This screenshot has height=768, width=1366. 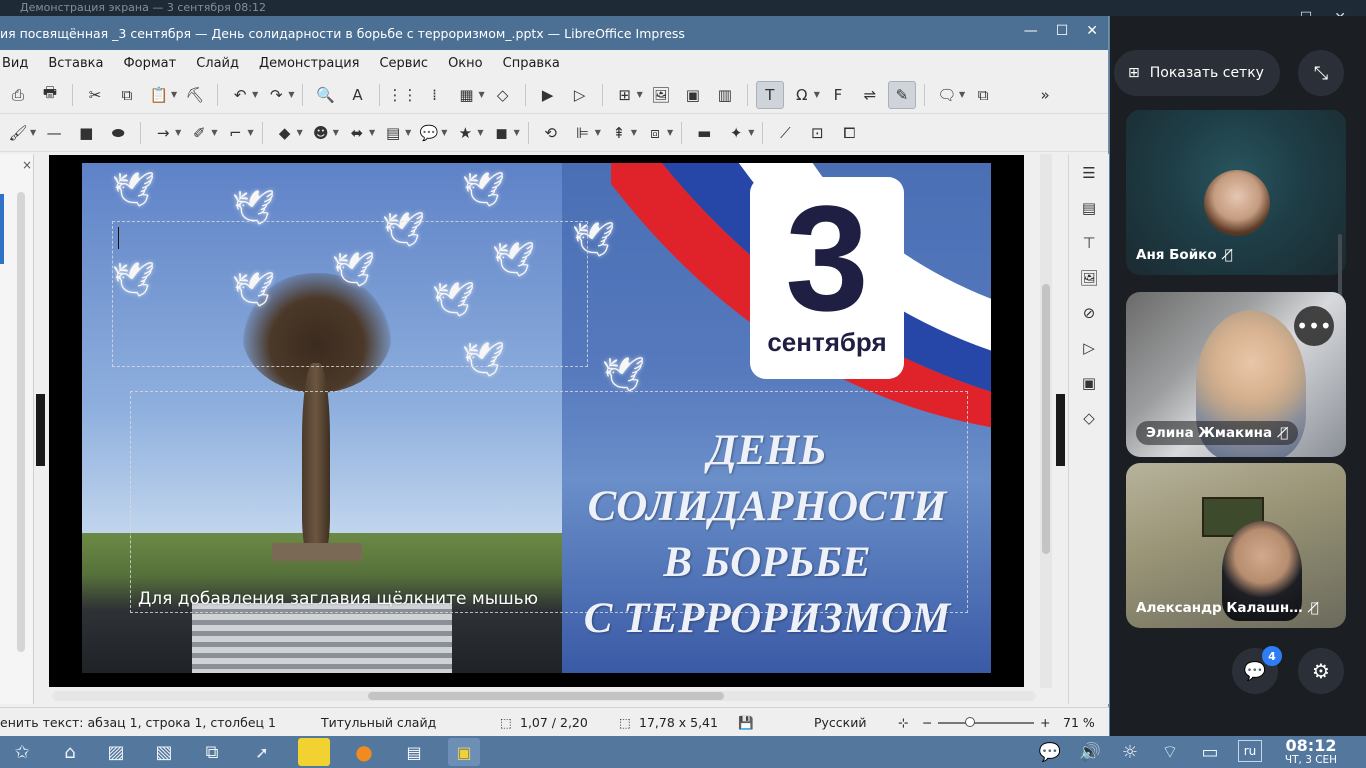 What do you see at coordinates (1130, 752) in the screenshot?
I see `brightness-icon: ☼` at bounding box center [1130, 752].